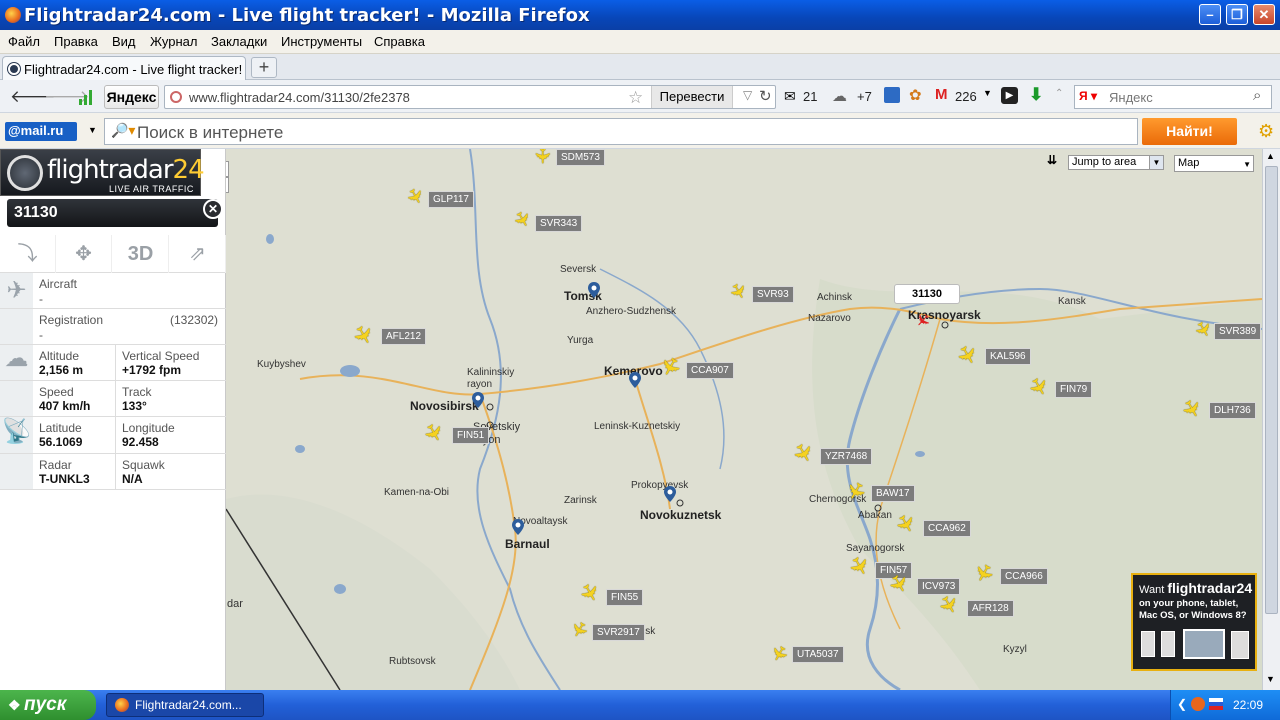 Image resolution: width=1280 pixels, height=720 pixels. I want to click on windows-logo-icon: ❖, so click(14, 705).